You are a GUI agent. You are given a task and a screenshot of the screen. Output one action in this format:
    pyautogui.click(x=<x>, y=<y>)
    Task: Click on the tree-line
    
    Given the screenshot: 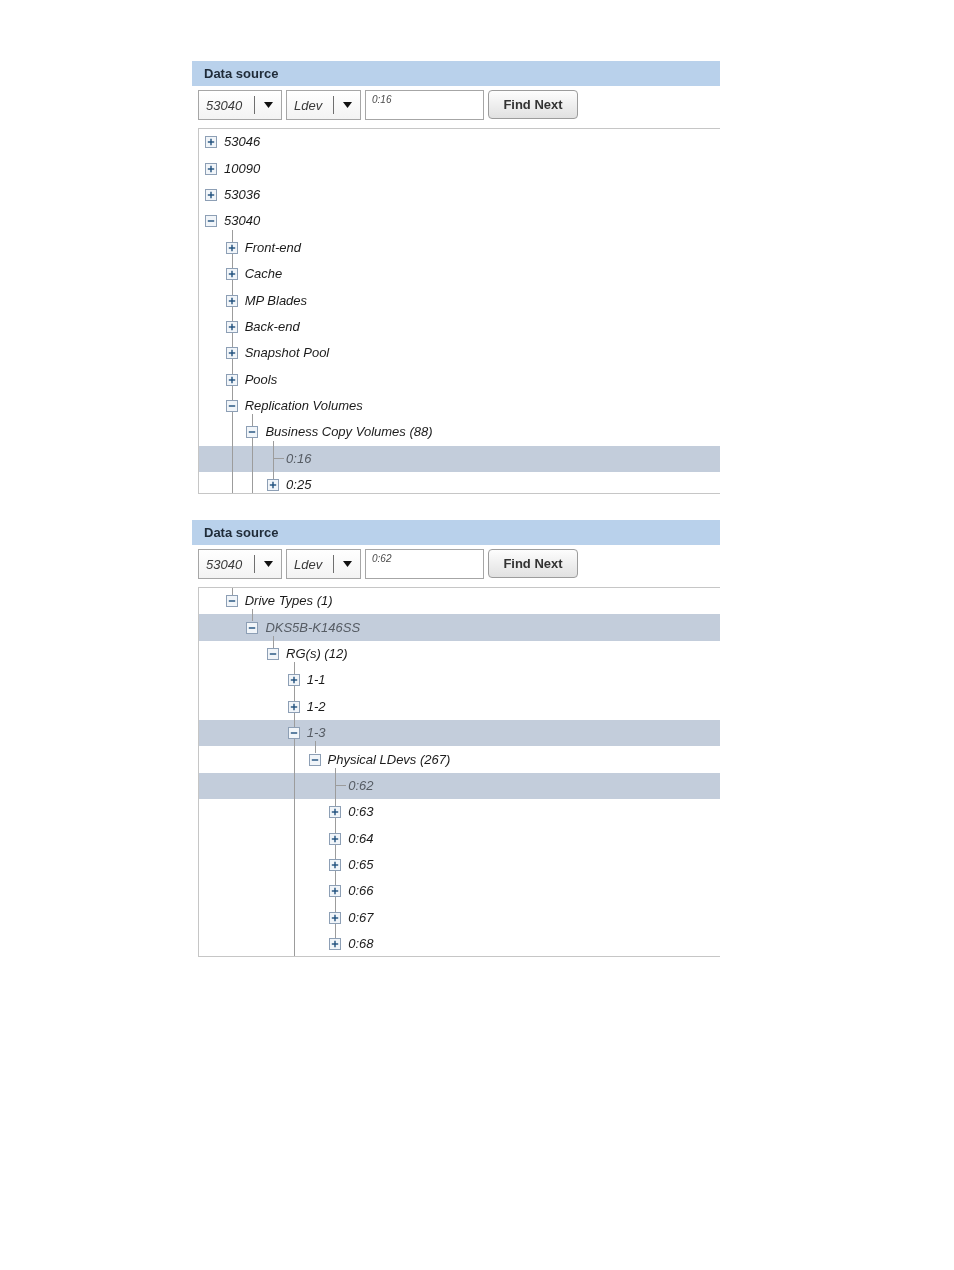 What is the action you would take?
    pyautogui.click(x=232, y=591)
    